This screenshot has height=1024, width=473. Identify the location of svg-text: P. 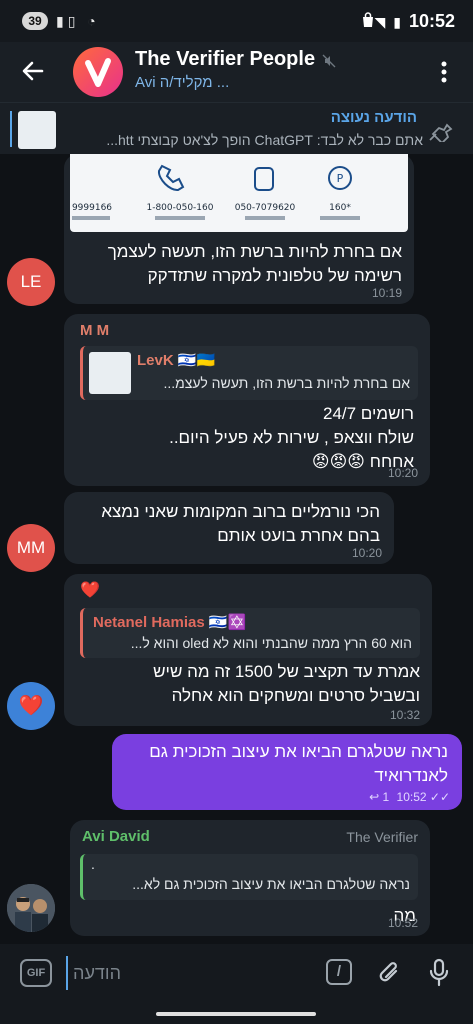
(340, 178).